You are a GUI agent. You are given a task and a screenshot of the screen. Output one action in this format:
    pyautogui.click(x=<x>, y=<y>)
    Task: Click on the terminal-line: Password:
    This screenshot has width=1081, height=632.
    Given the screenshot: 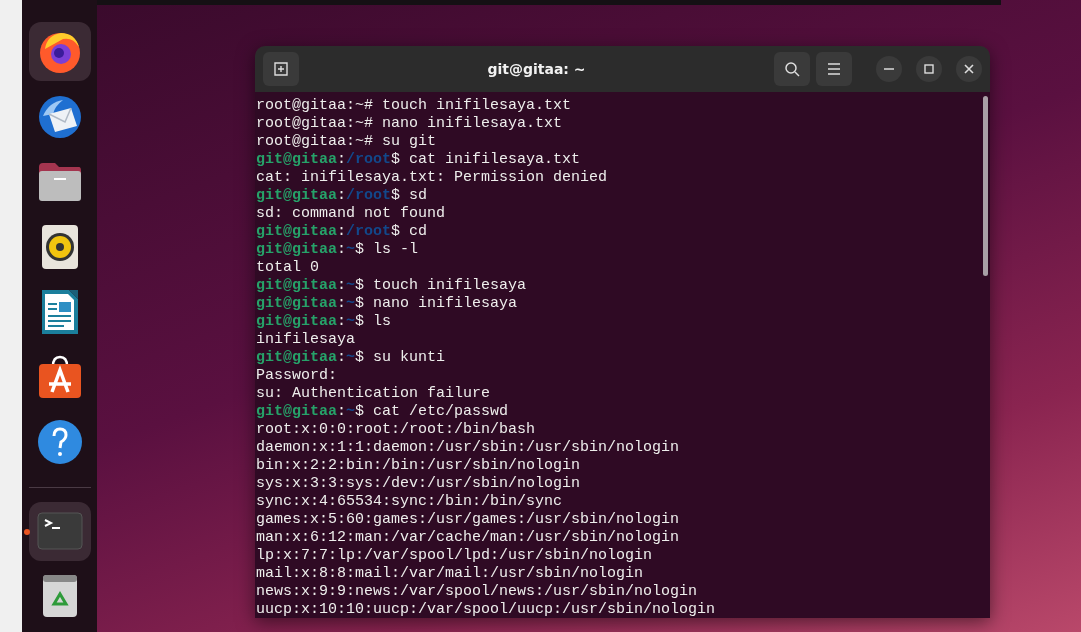 What is the action you would take?
    pyautogui.click(x=296, y=376)
    